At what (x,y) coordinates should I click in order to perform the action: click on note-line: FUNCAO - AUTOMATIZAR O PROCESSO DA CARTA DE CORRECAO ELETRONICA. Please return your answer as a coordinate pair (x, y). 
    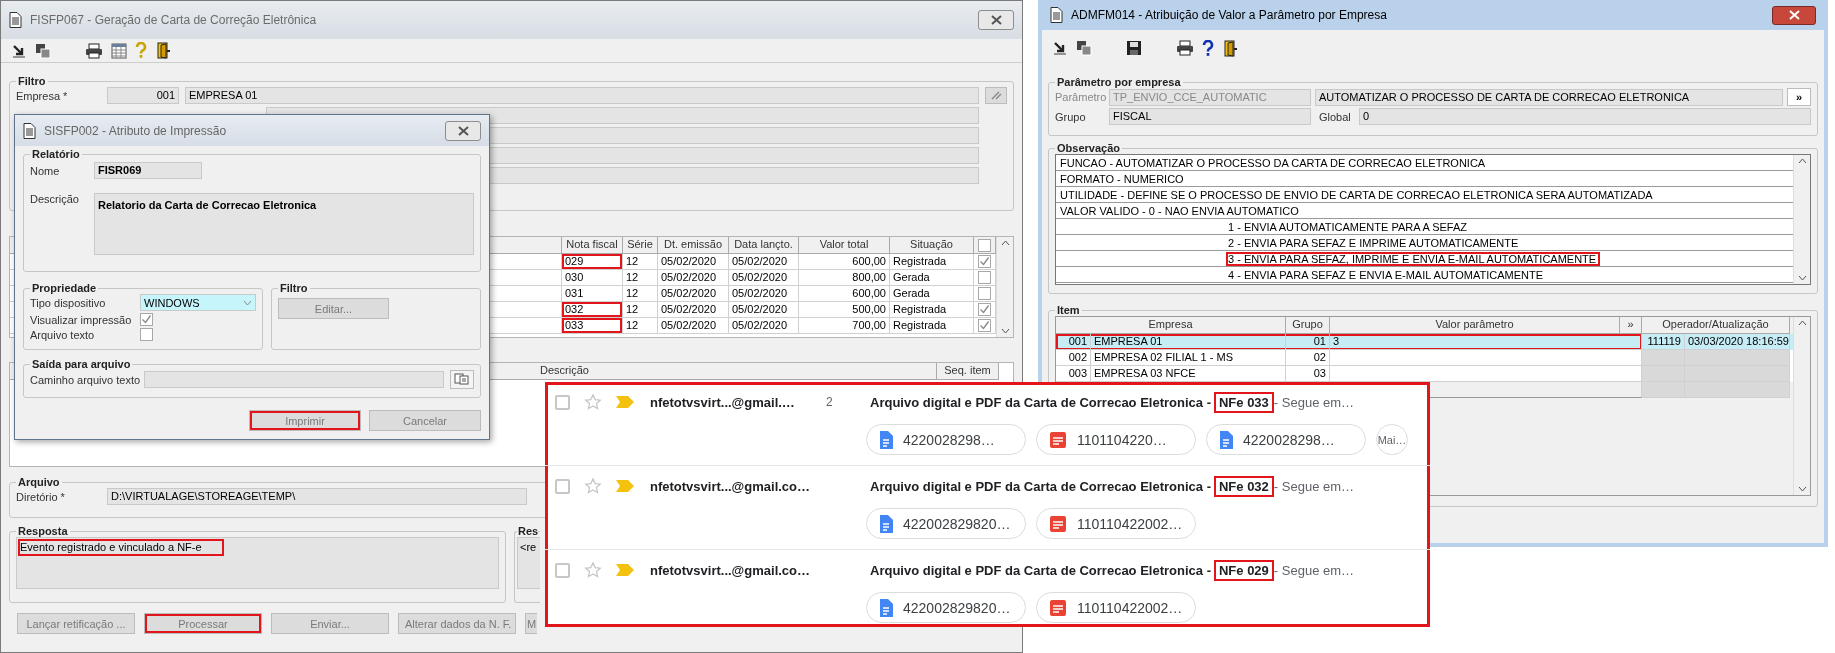
    Looking at the image, I should click on (1273, 162).